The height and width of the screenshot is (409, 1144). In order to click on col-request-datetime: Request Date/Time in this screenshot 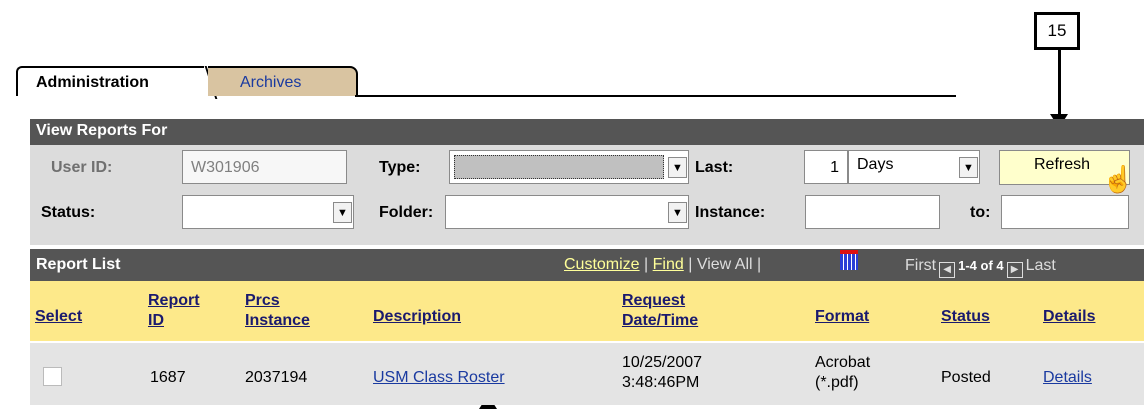, I will do `click(660, 311)`.